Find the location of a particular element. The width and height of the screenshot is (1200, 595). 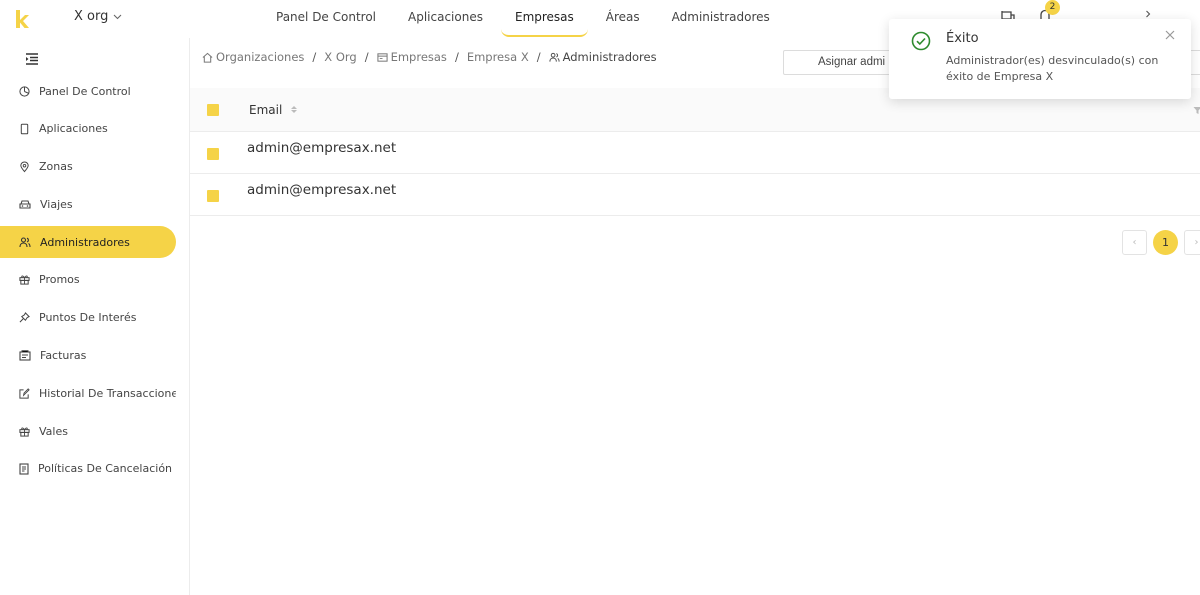

breadcrumb-x-org: X Org is located at coordinates (340, 57).